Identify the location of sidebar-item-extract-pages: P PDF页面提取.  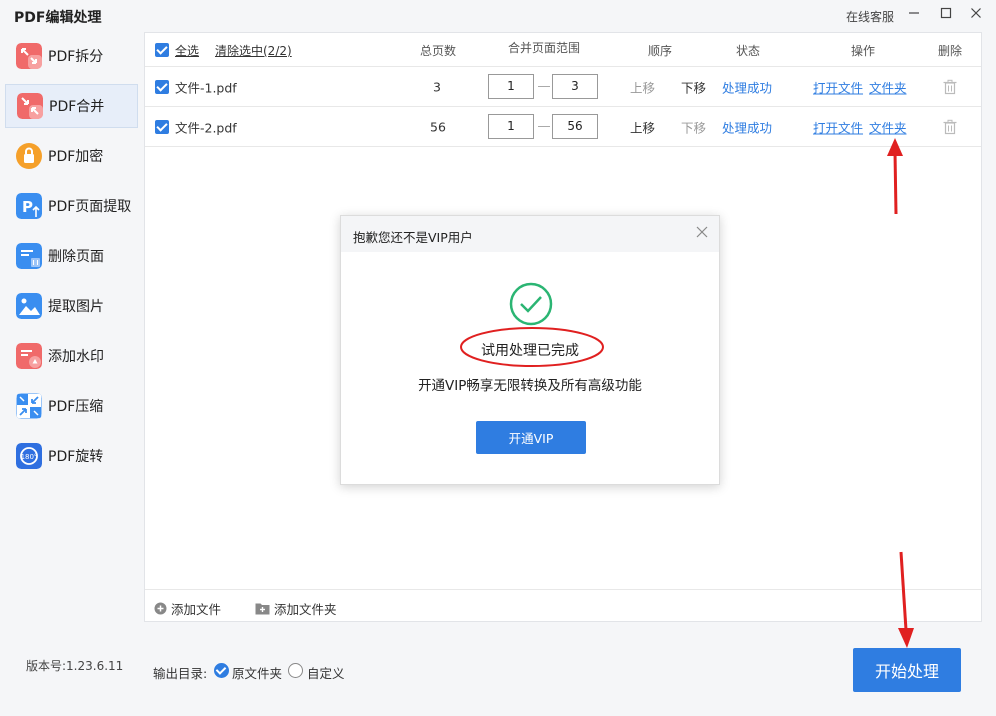
(71, 206).